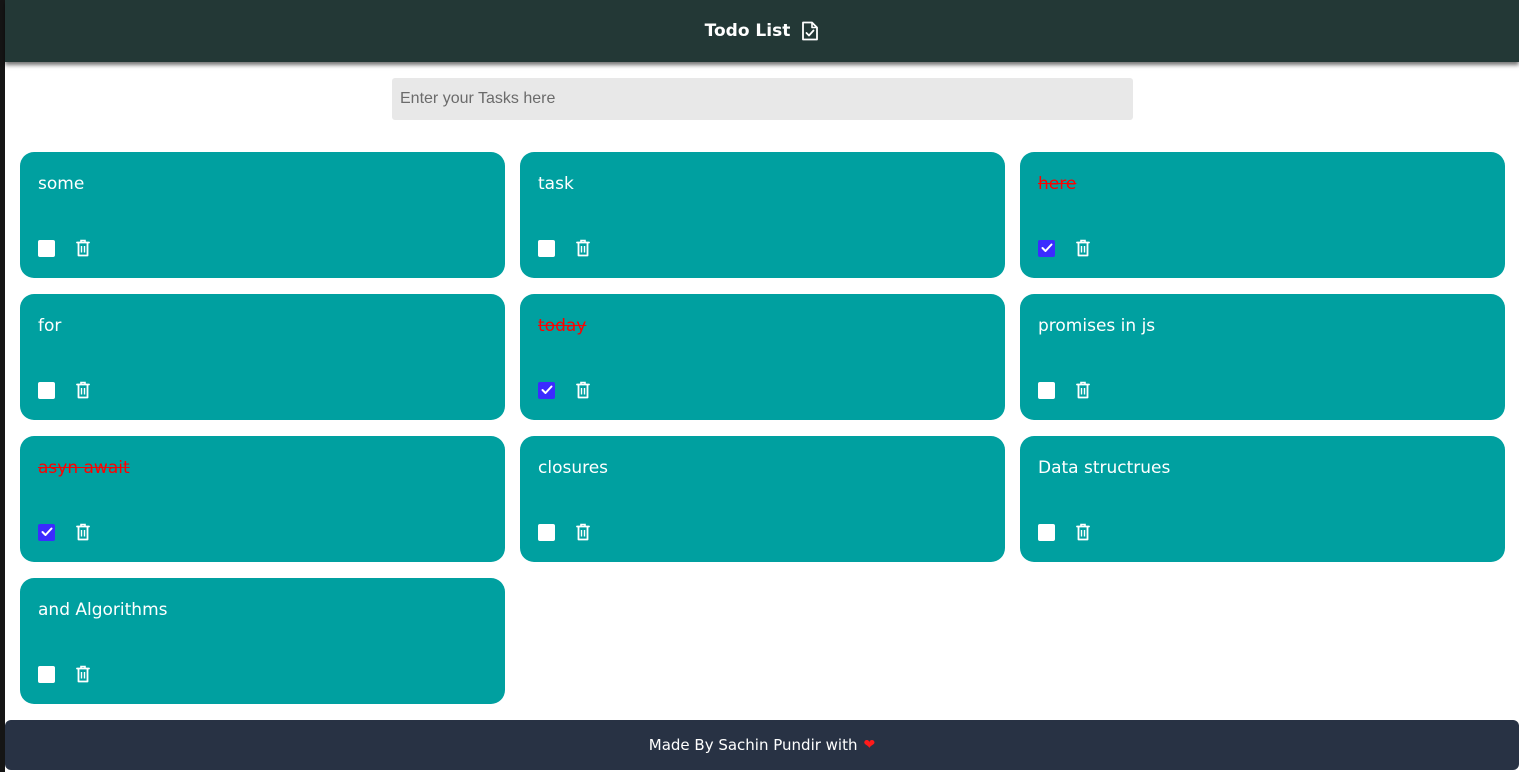  What do you see at coordinates (262, 357) in the screenshot?
I see `task-card: for` at bounding box center [262, 357].